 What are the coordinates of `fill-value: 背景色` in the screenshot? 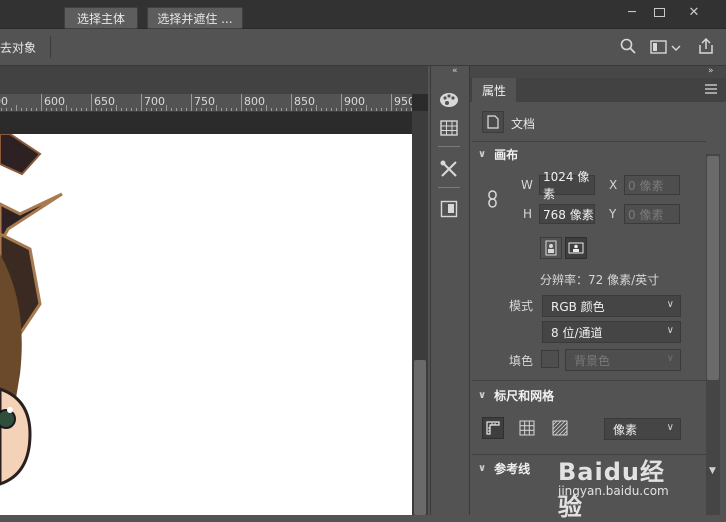 It's located at (592, 360).